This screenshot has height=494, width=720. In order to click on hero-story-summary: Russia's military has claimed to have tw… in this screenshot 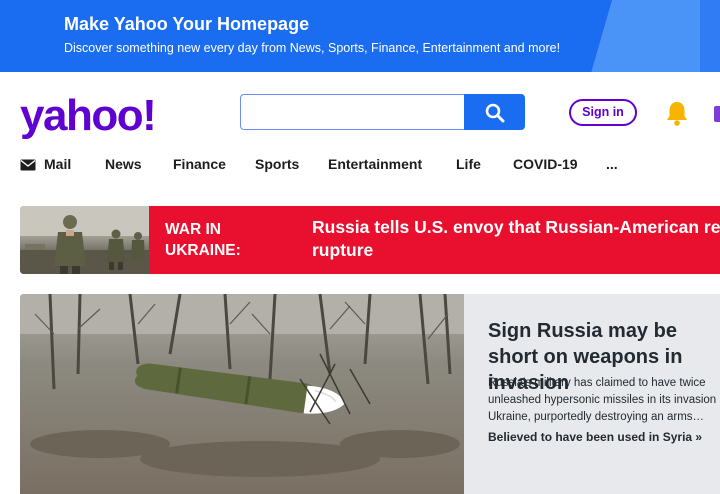, I will do `click(602, 400)`.